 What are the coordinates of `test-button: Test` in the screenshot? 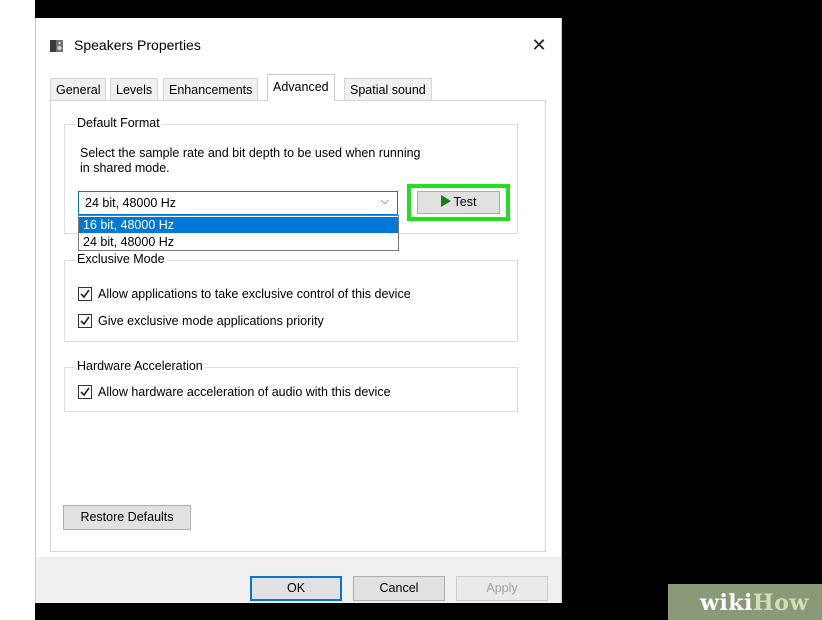 It's located at (458, 202).